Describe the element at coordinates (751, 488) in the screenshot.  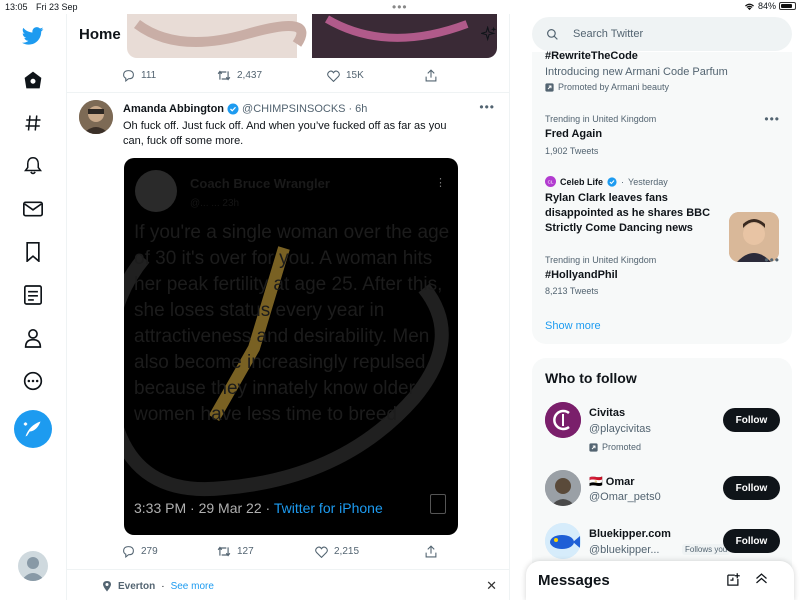
I see `follow-button-omar: Follow` at that location.